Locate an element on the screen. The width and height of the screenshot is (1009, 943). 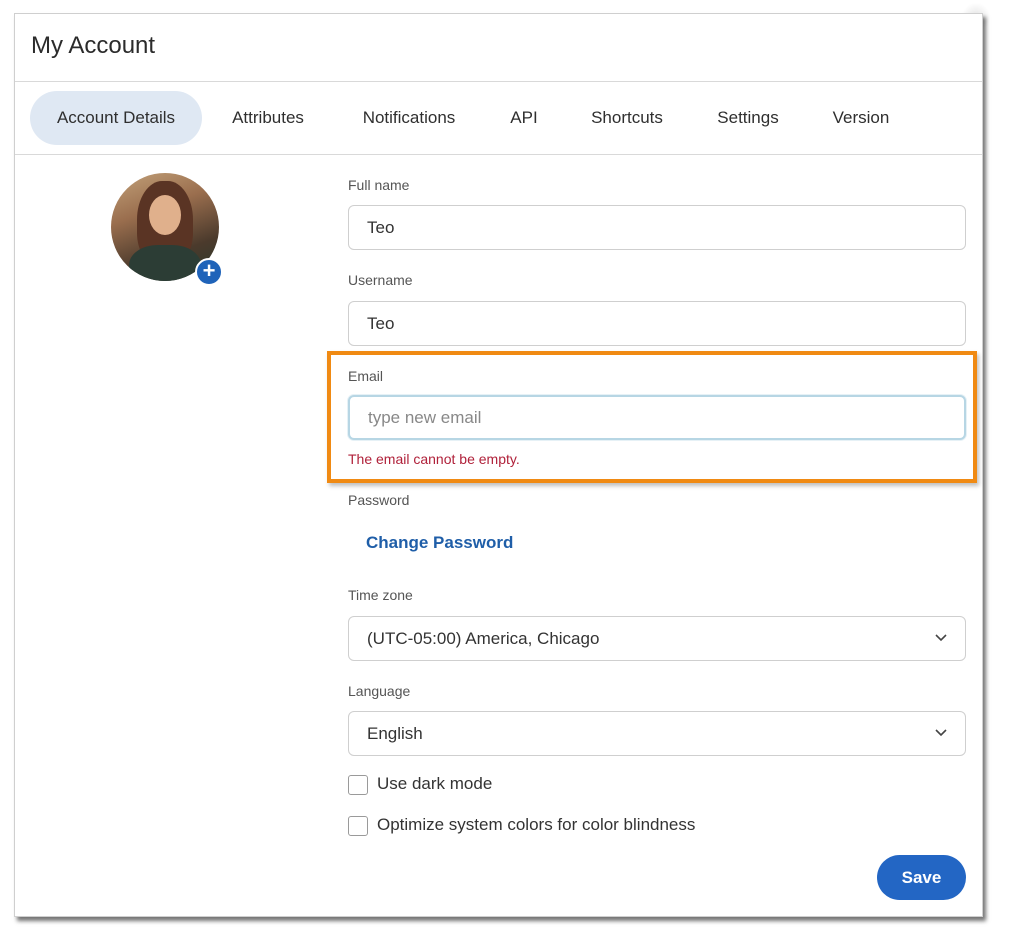
password-label: Password is located at coordinates (379, 500).